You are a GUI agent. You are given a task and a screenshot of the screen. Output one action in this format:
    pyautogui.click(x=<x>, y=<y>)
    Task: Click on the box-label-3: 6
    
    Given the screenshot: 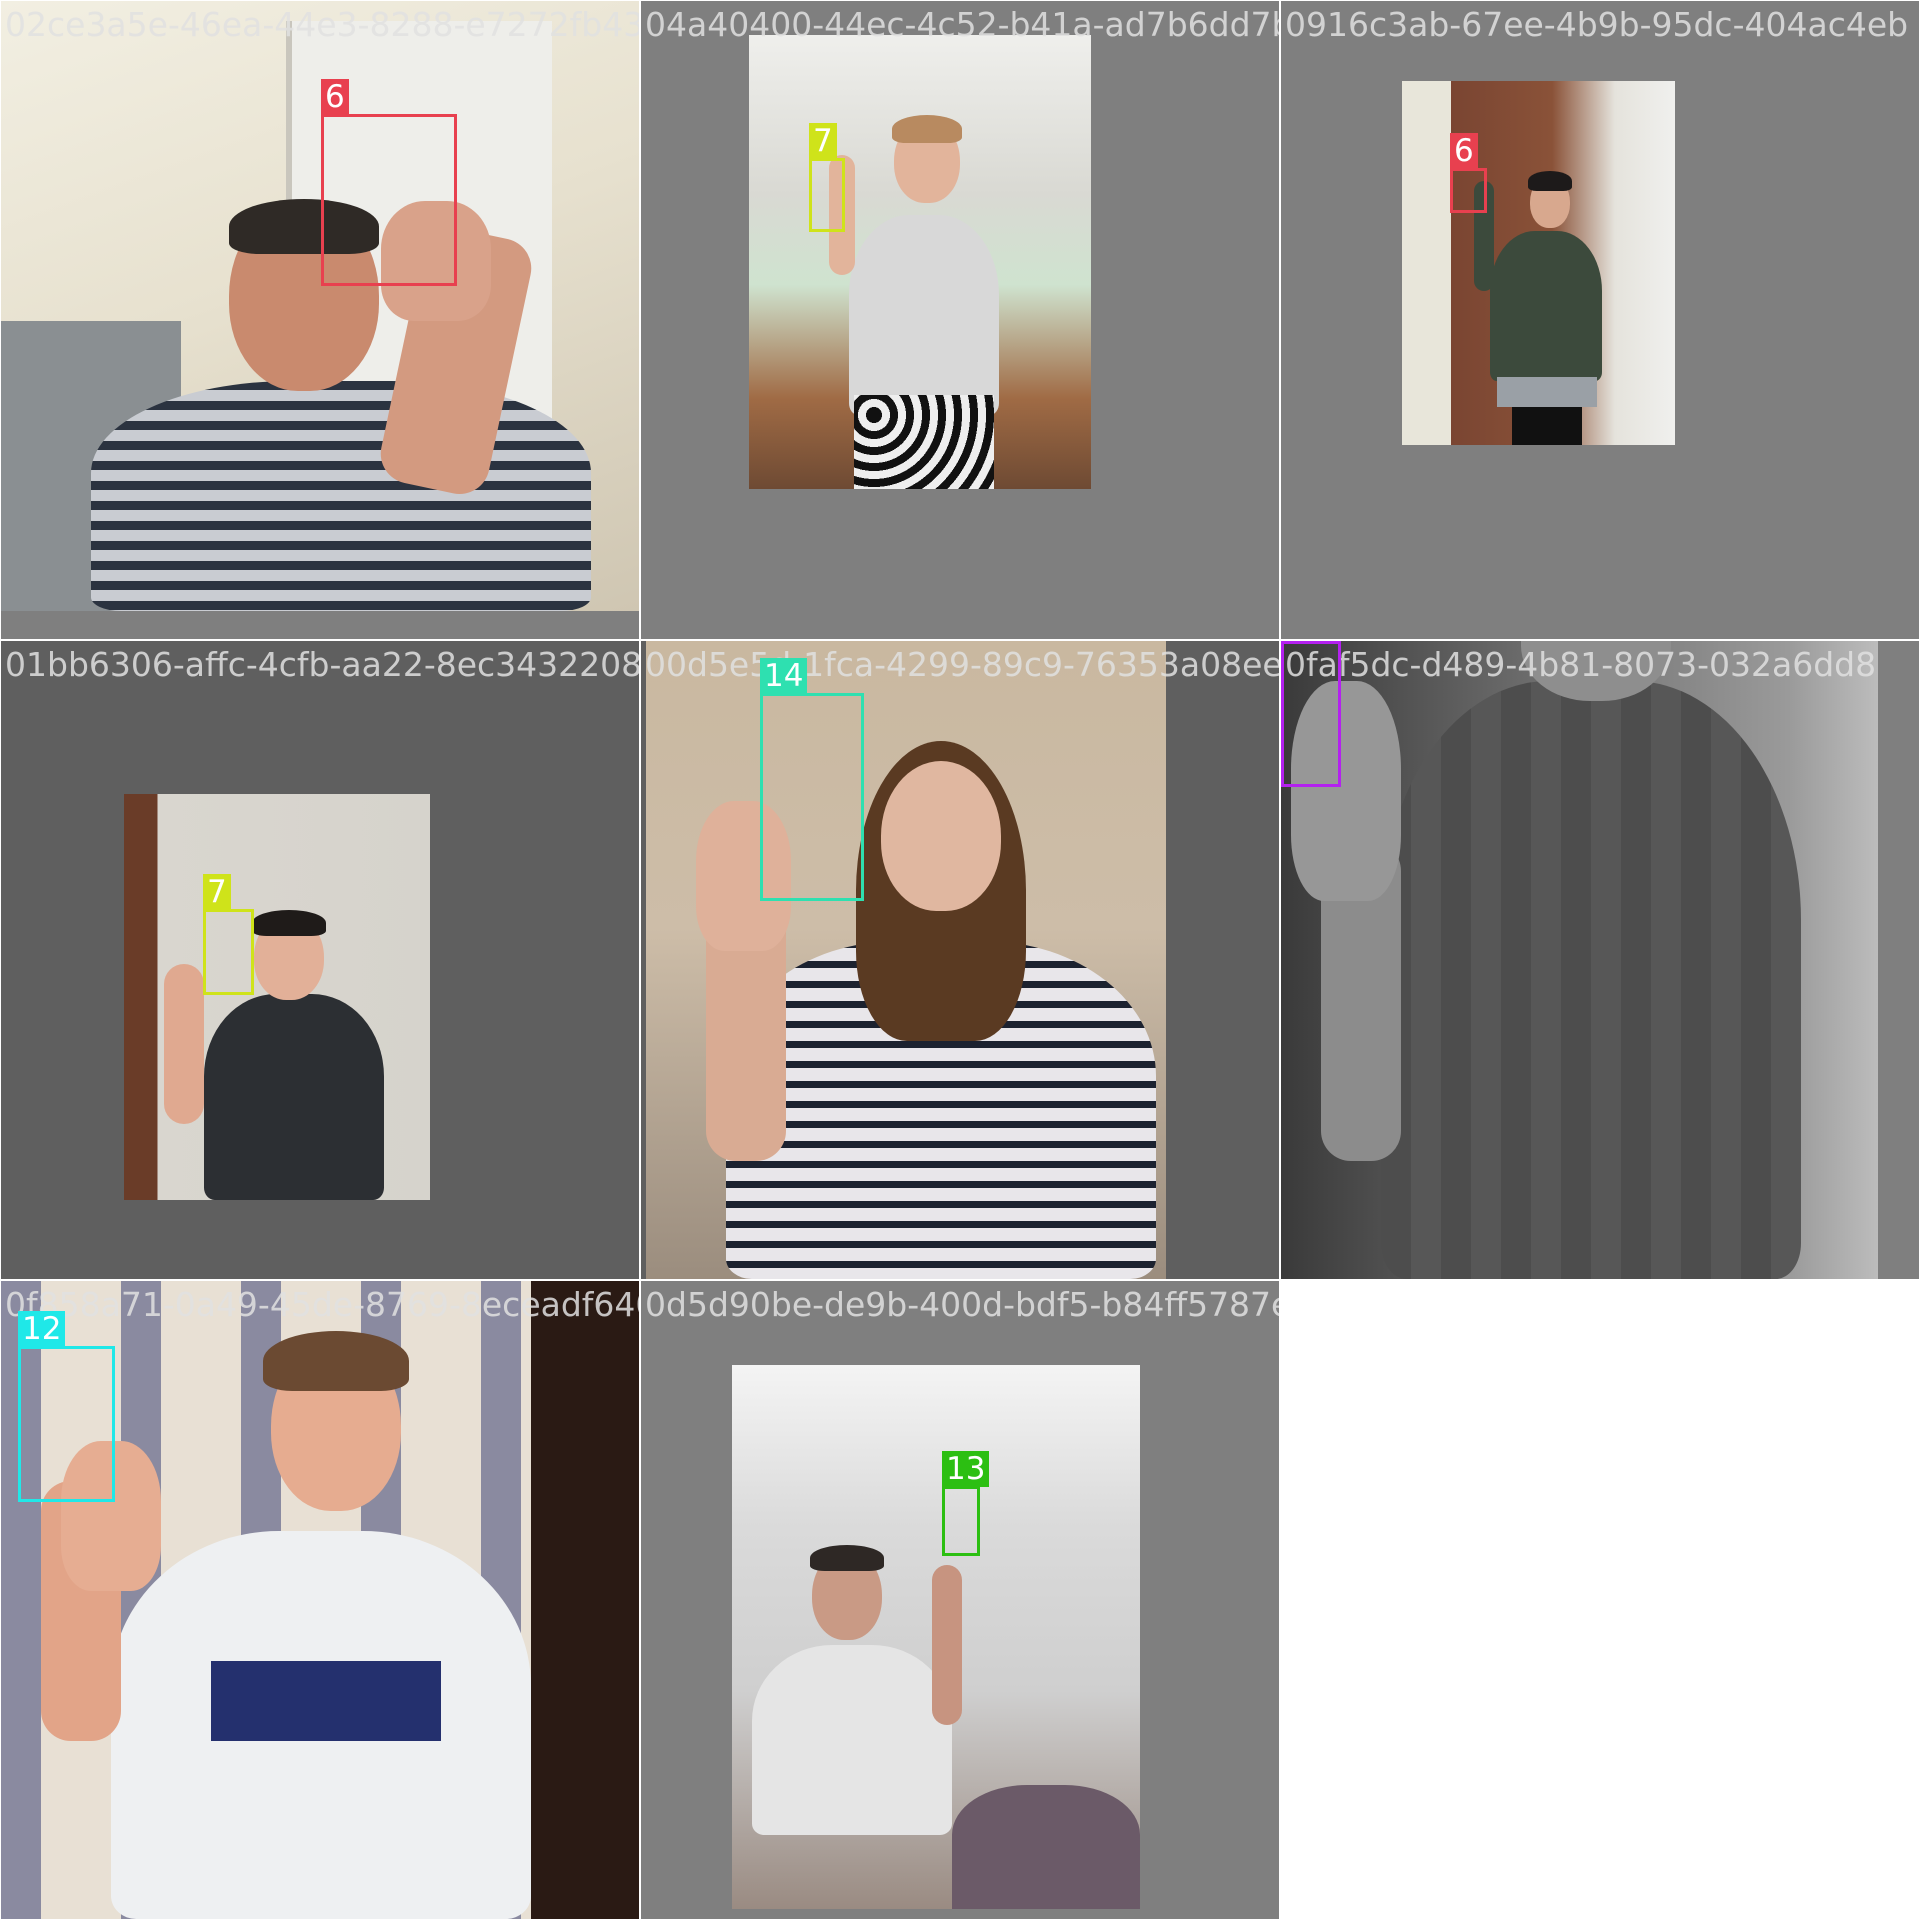 What is the action you would take?
    pyautogui.click(x=1464, y=151)
    